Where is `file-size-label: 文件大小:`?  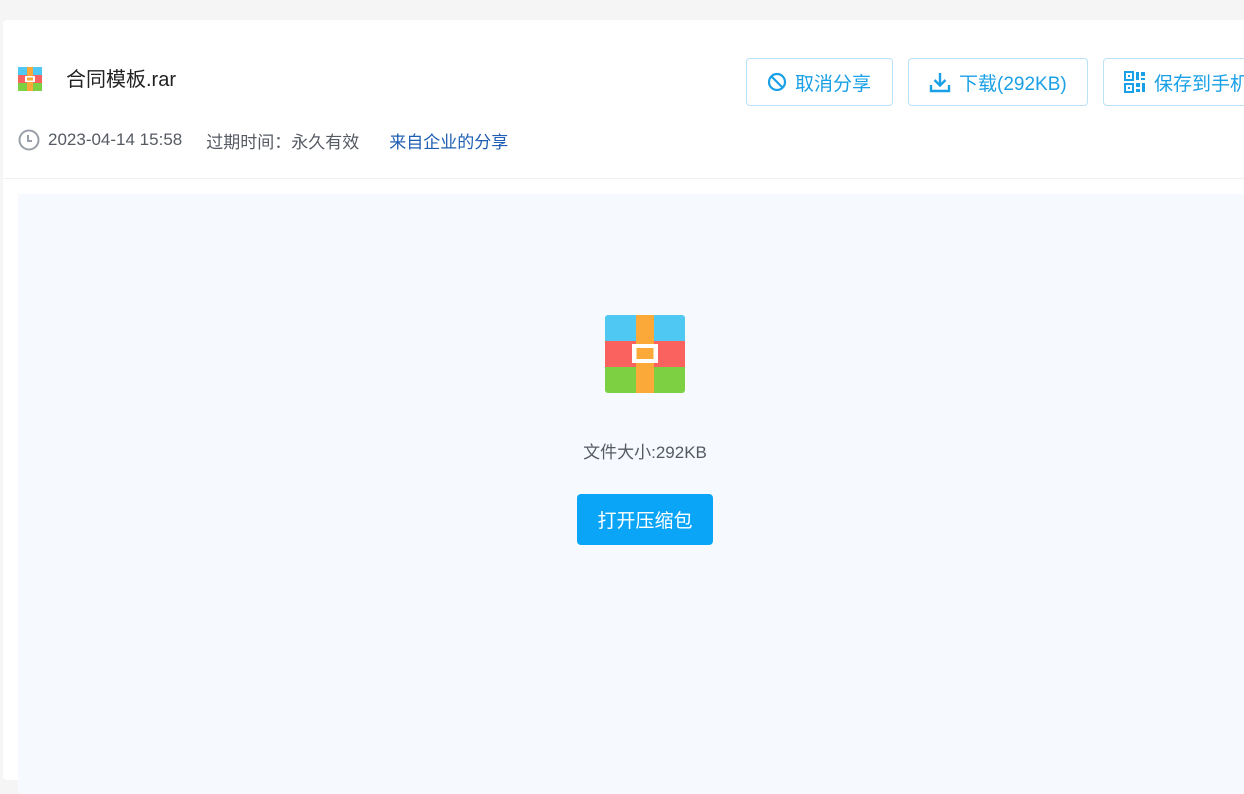 file-size-label: 文件大小: is located at coordinates (619, 452).